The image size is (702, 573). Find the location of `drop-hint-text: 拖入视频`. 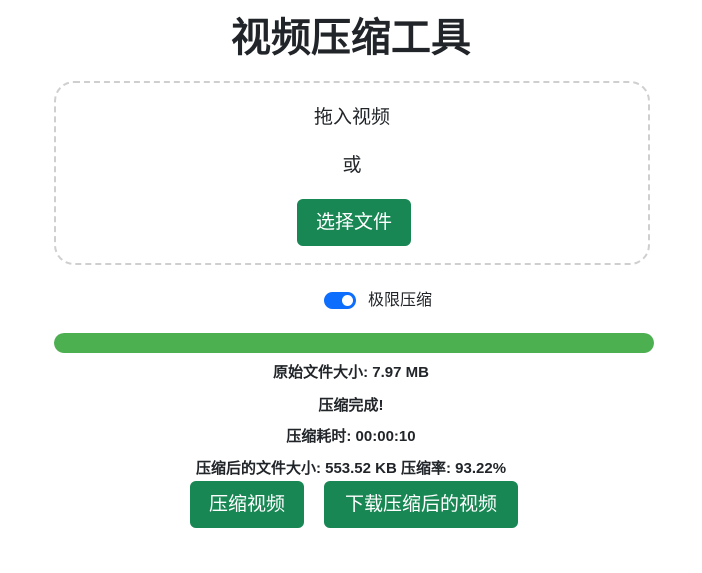

drop-hint-text: 拖入视频 is located at coordinates (351, 117).